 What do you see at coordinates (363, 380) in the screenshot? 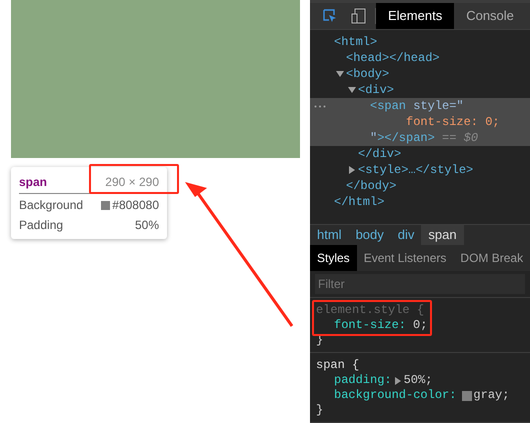
I see `css-property: padding:` at bounding box center [363, 380].